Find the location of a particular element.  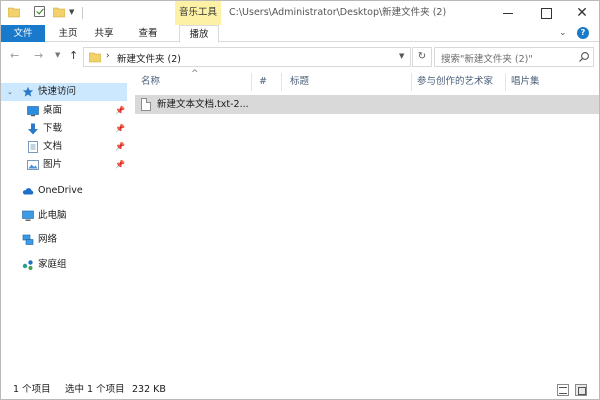

sidebar-item-homegroup: 家庭组 is located at coordinates (64, 265).